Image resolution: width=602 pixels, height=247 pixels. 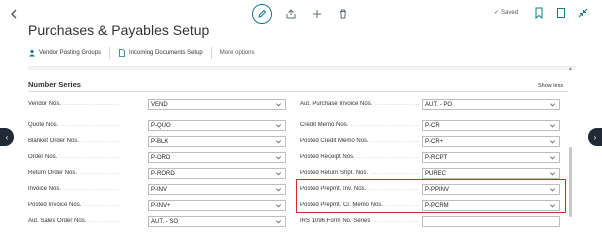 I want to click on field-label: Posted Invoice Nos., so click(x=74, y=205).